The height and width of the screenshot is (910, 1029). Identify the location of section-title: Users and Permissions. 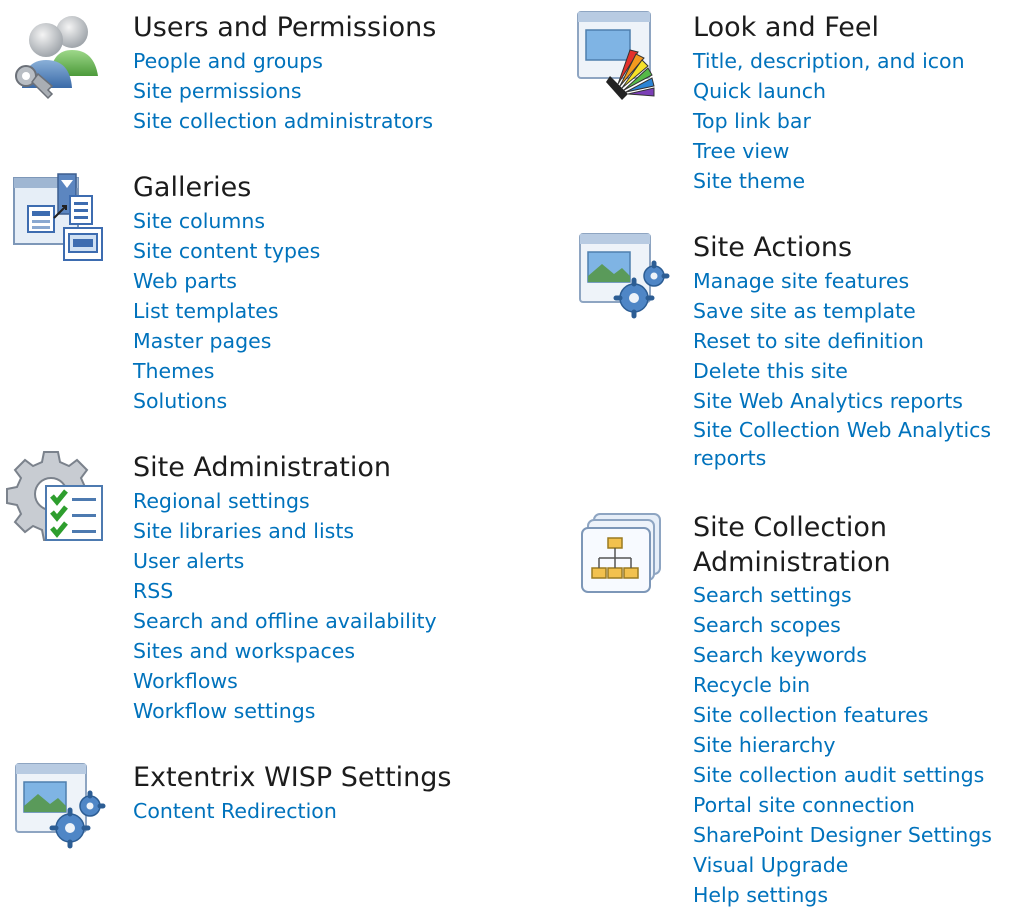
(285, 27).